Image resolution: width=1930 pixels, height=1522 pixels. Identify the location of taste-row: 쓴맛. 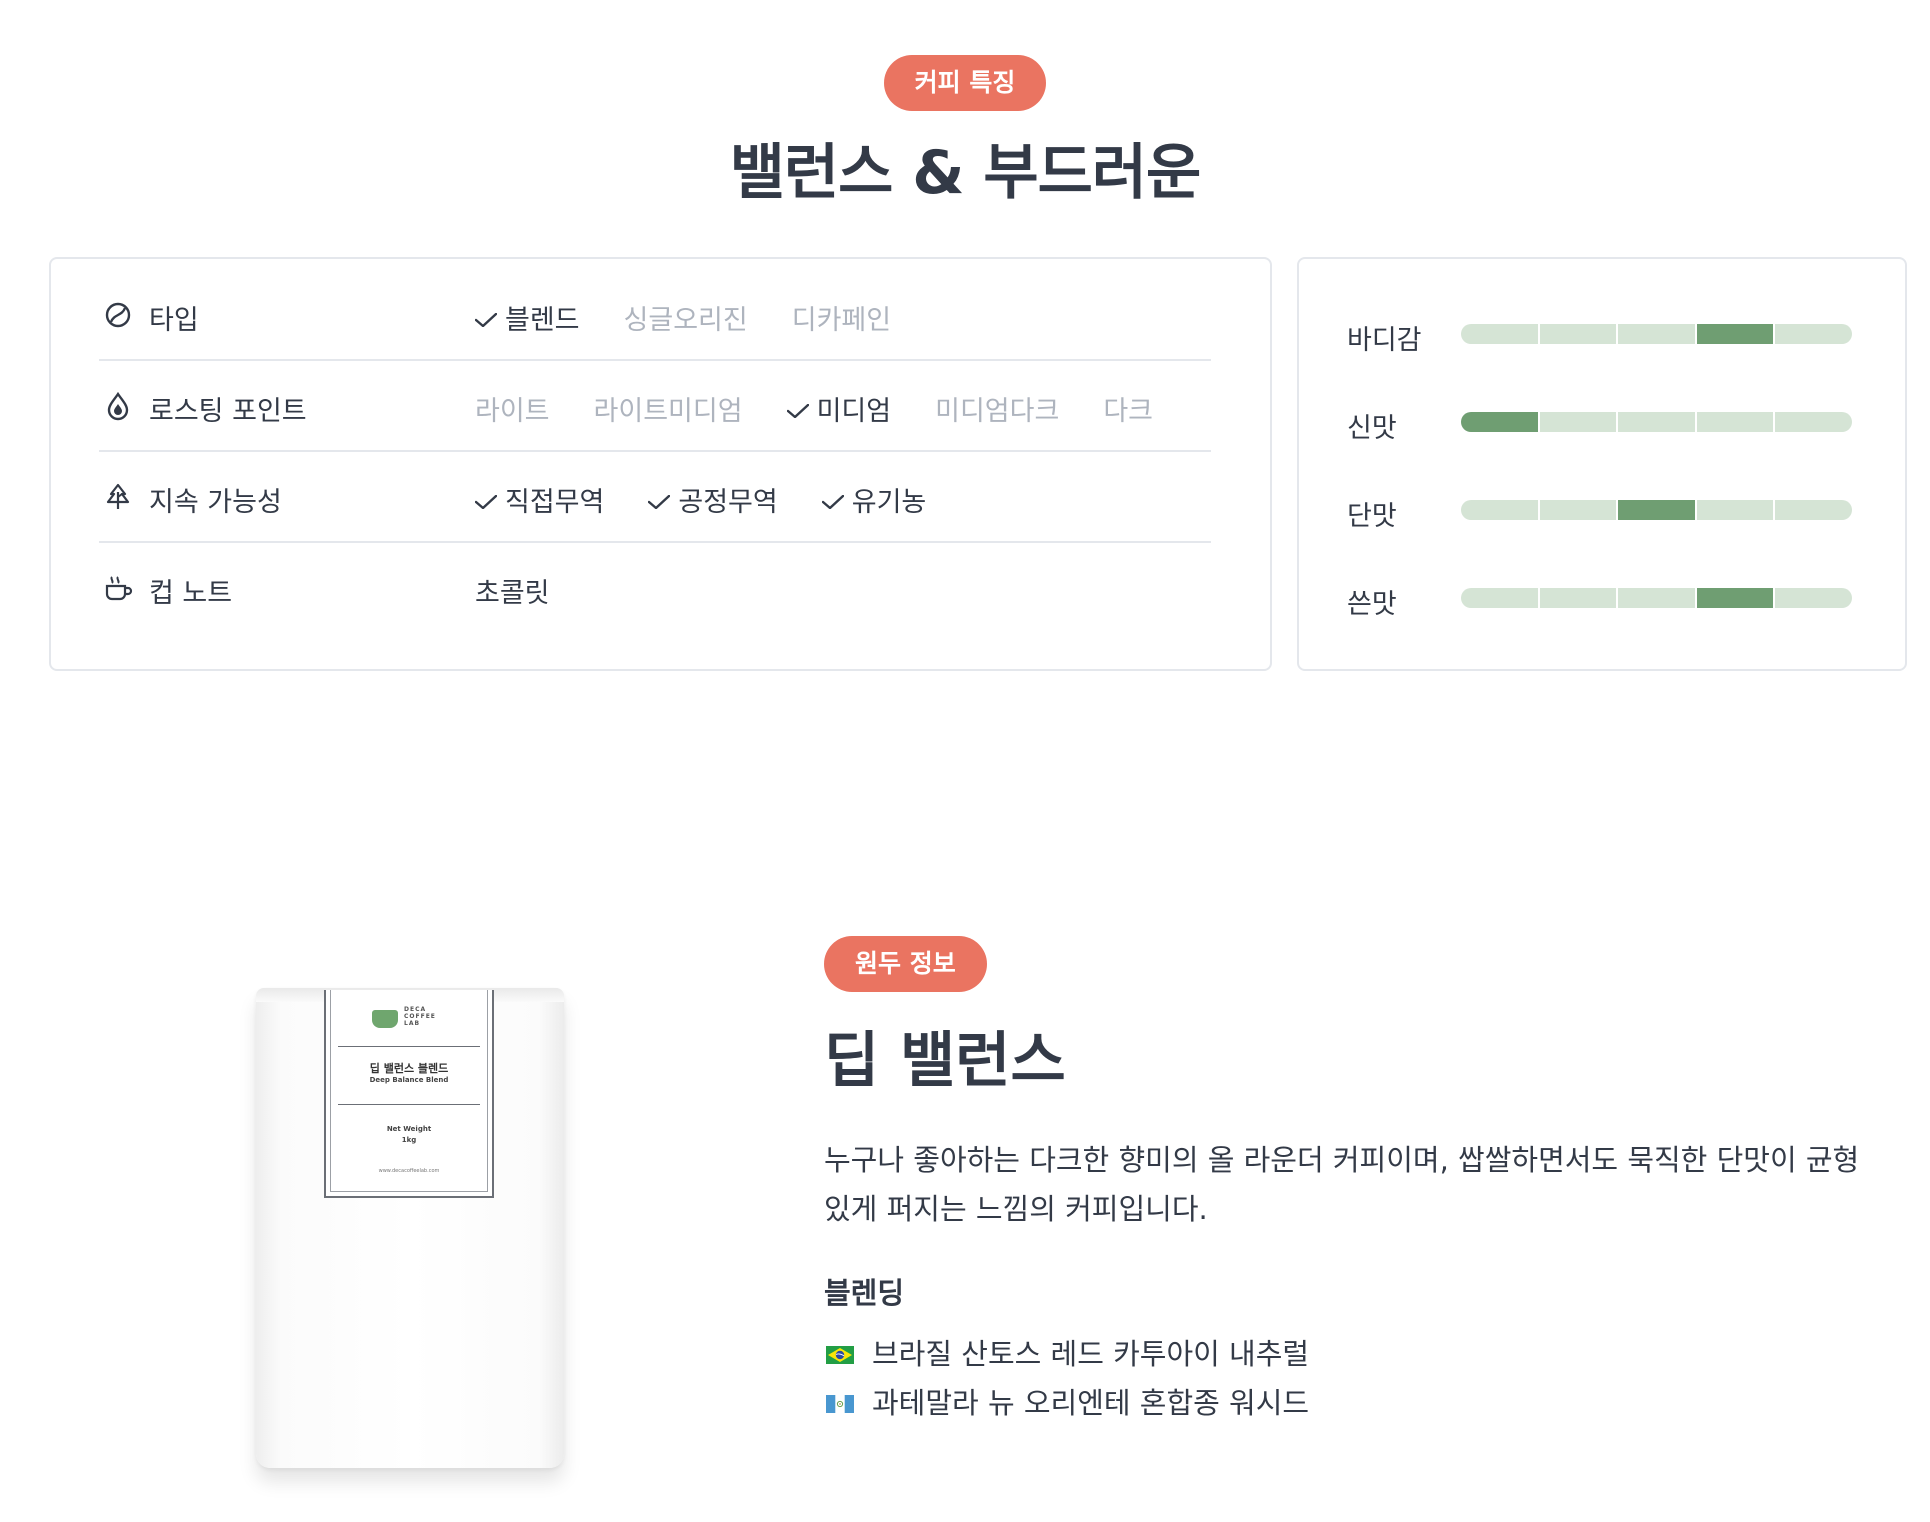
(1599, 599).